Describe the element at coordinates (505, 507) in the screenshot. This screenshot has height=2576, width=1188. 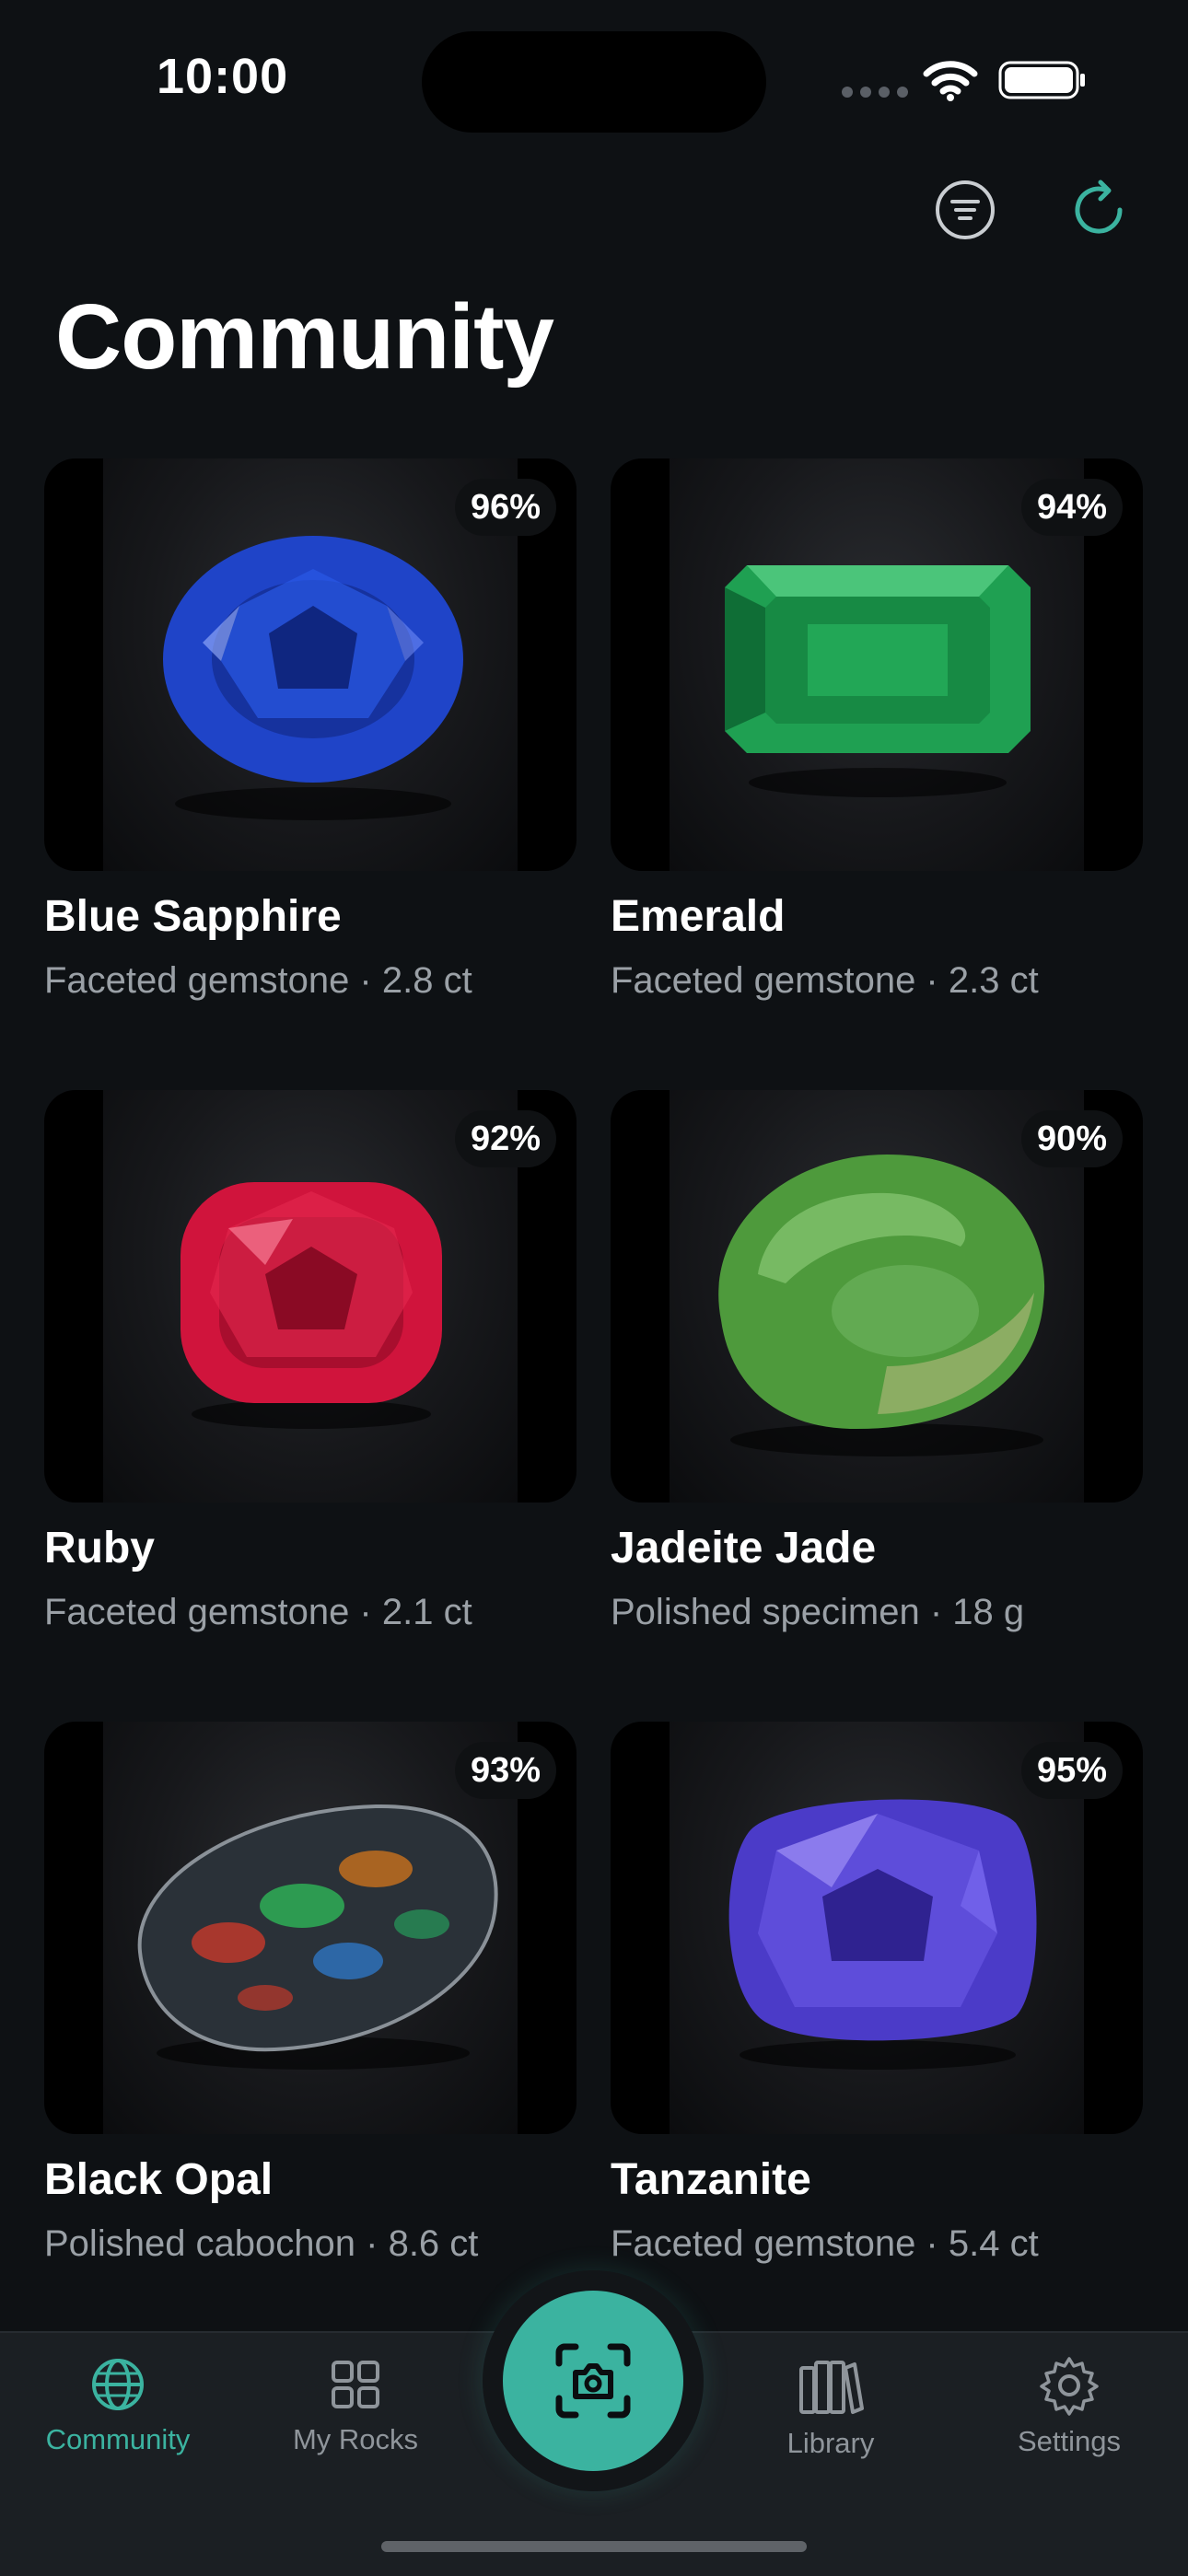
I see `confidence-badge: 96%` at that location.